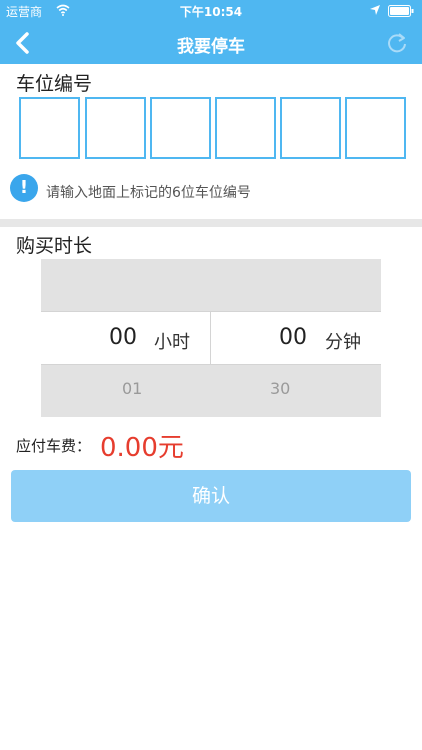  I want to click on status-bar: 运营商 下午10:54, so click(211, 11).